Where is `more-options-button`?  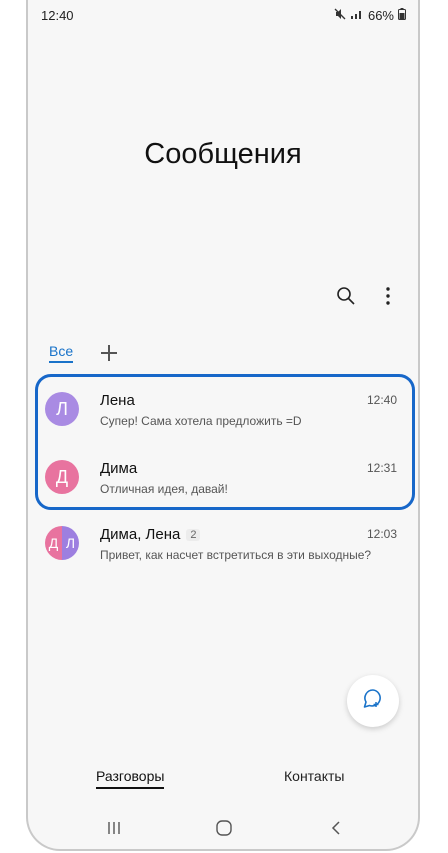 more-options-button is located at coordinates (388, 298).